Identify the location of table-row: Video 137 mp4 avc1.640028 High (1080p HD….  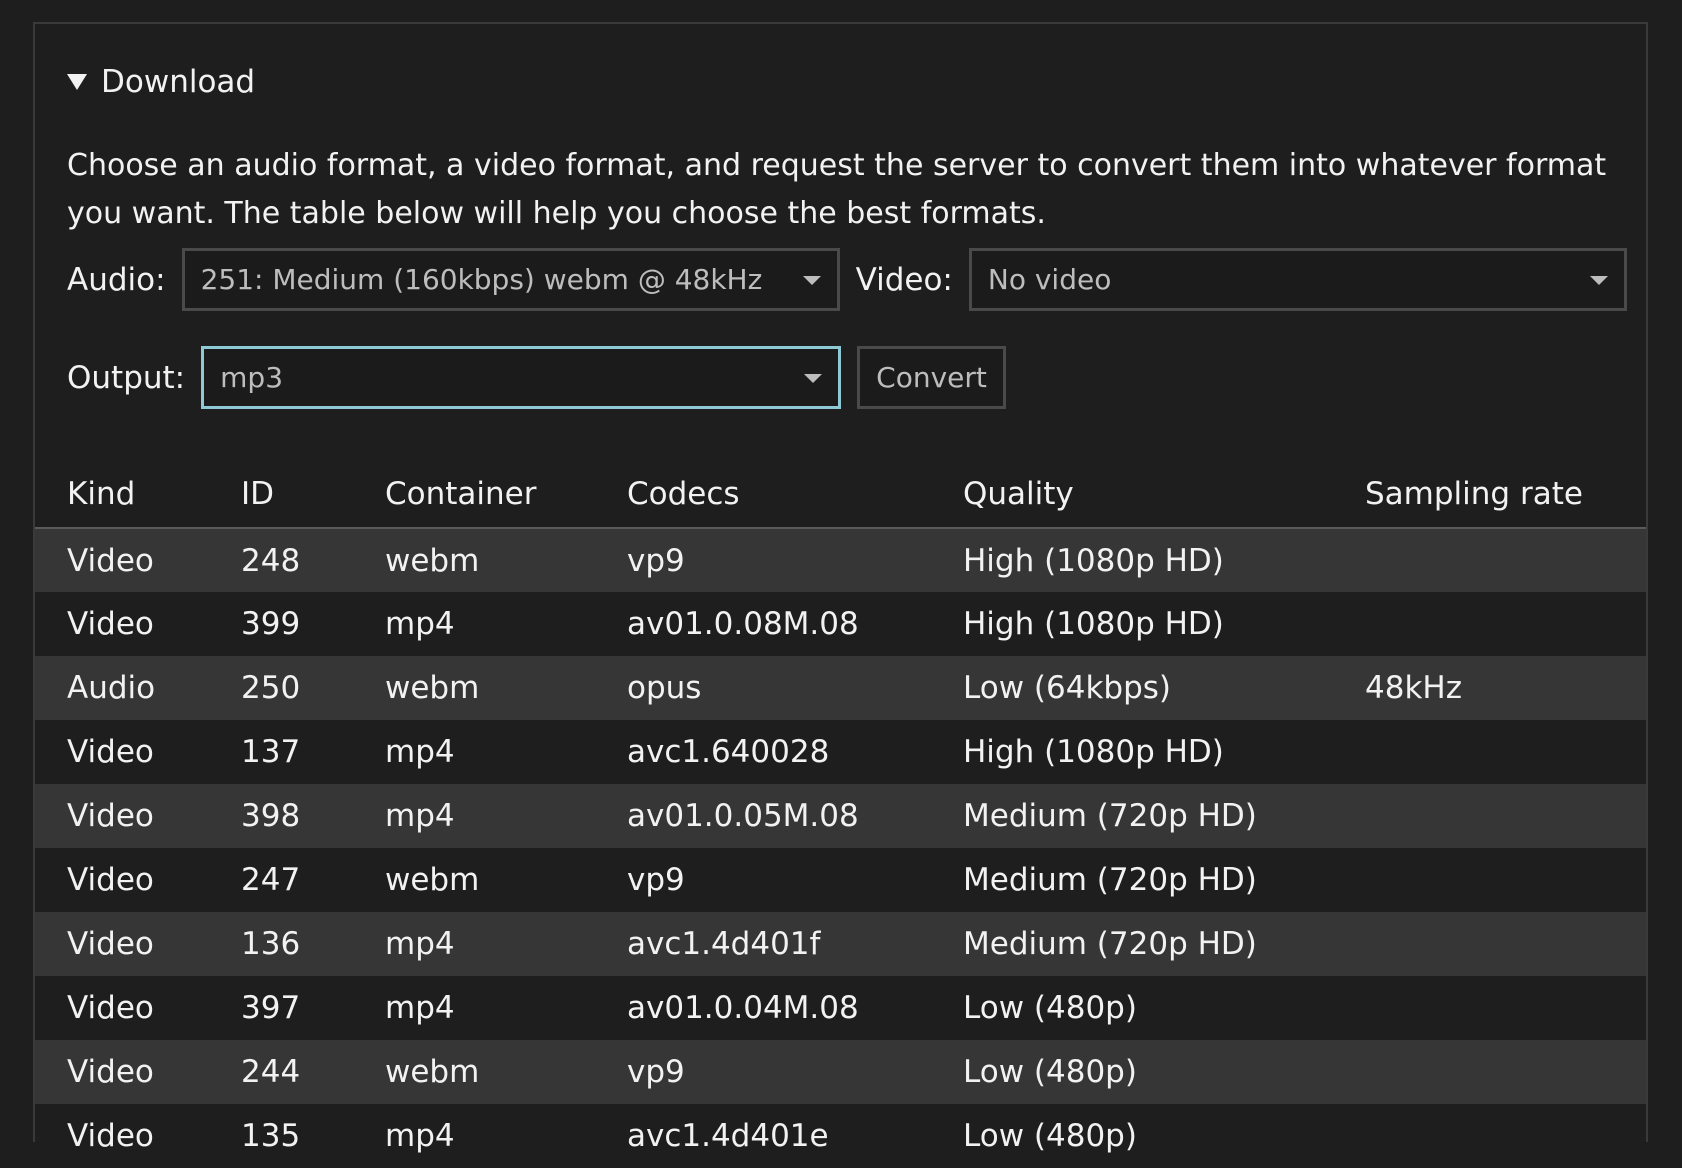
(840, 752).